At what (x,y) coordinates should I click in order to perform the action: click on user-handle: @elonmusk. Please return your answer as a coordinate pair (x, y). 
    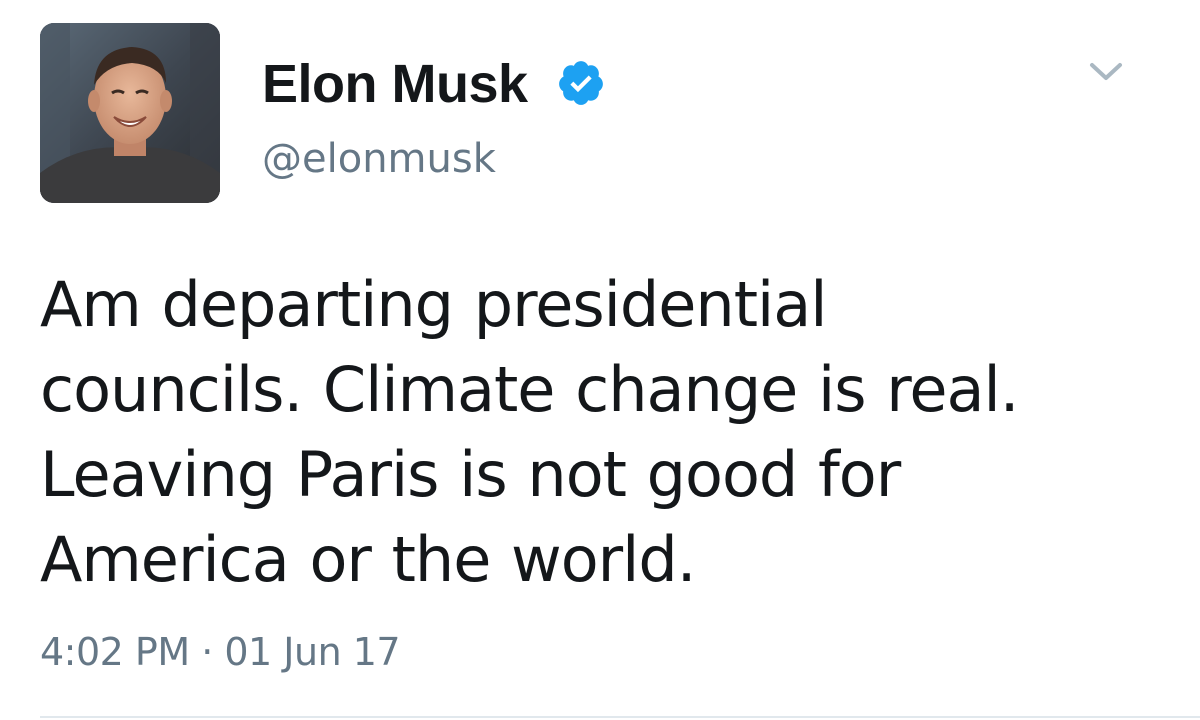
    Looking at the image, I should click on (379, 159).